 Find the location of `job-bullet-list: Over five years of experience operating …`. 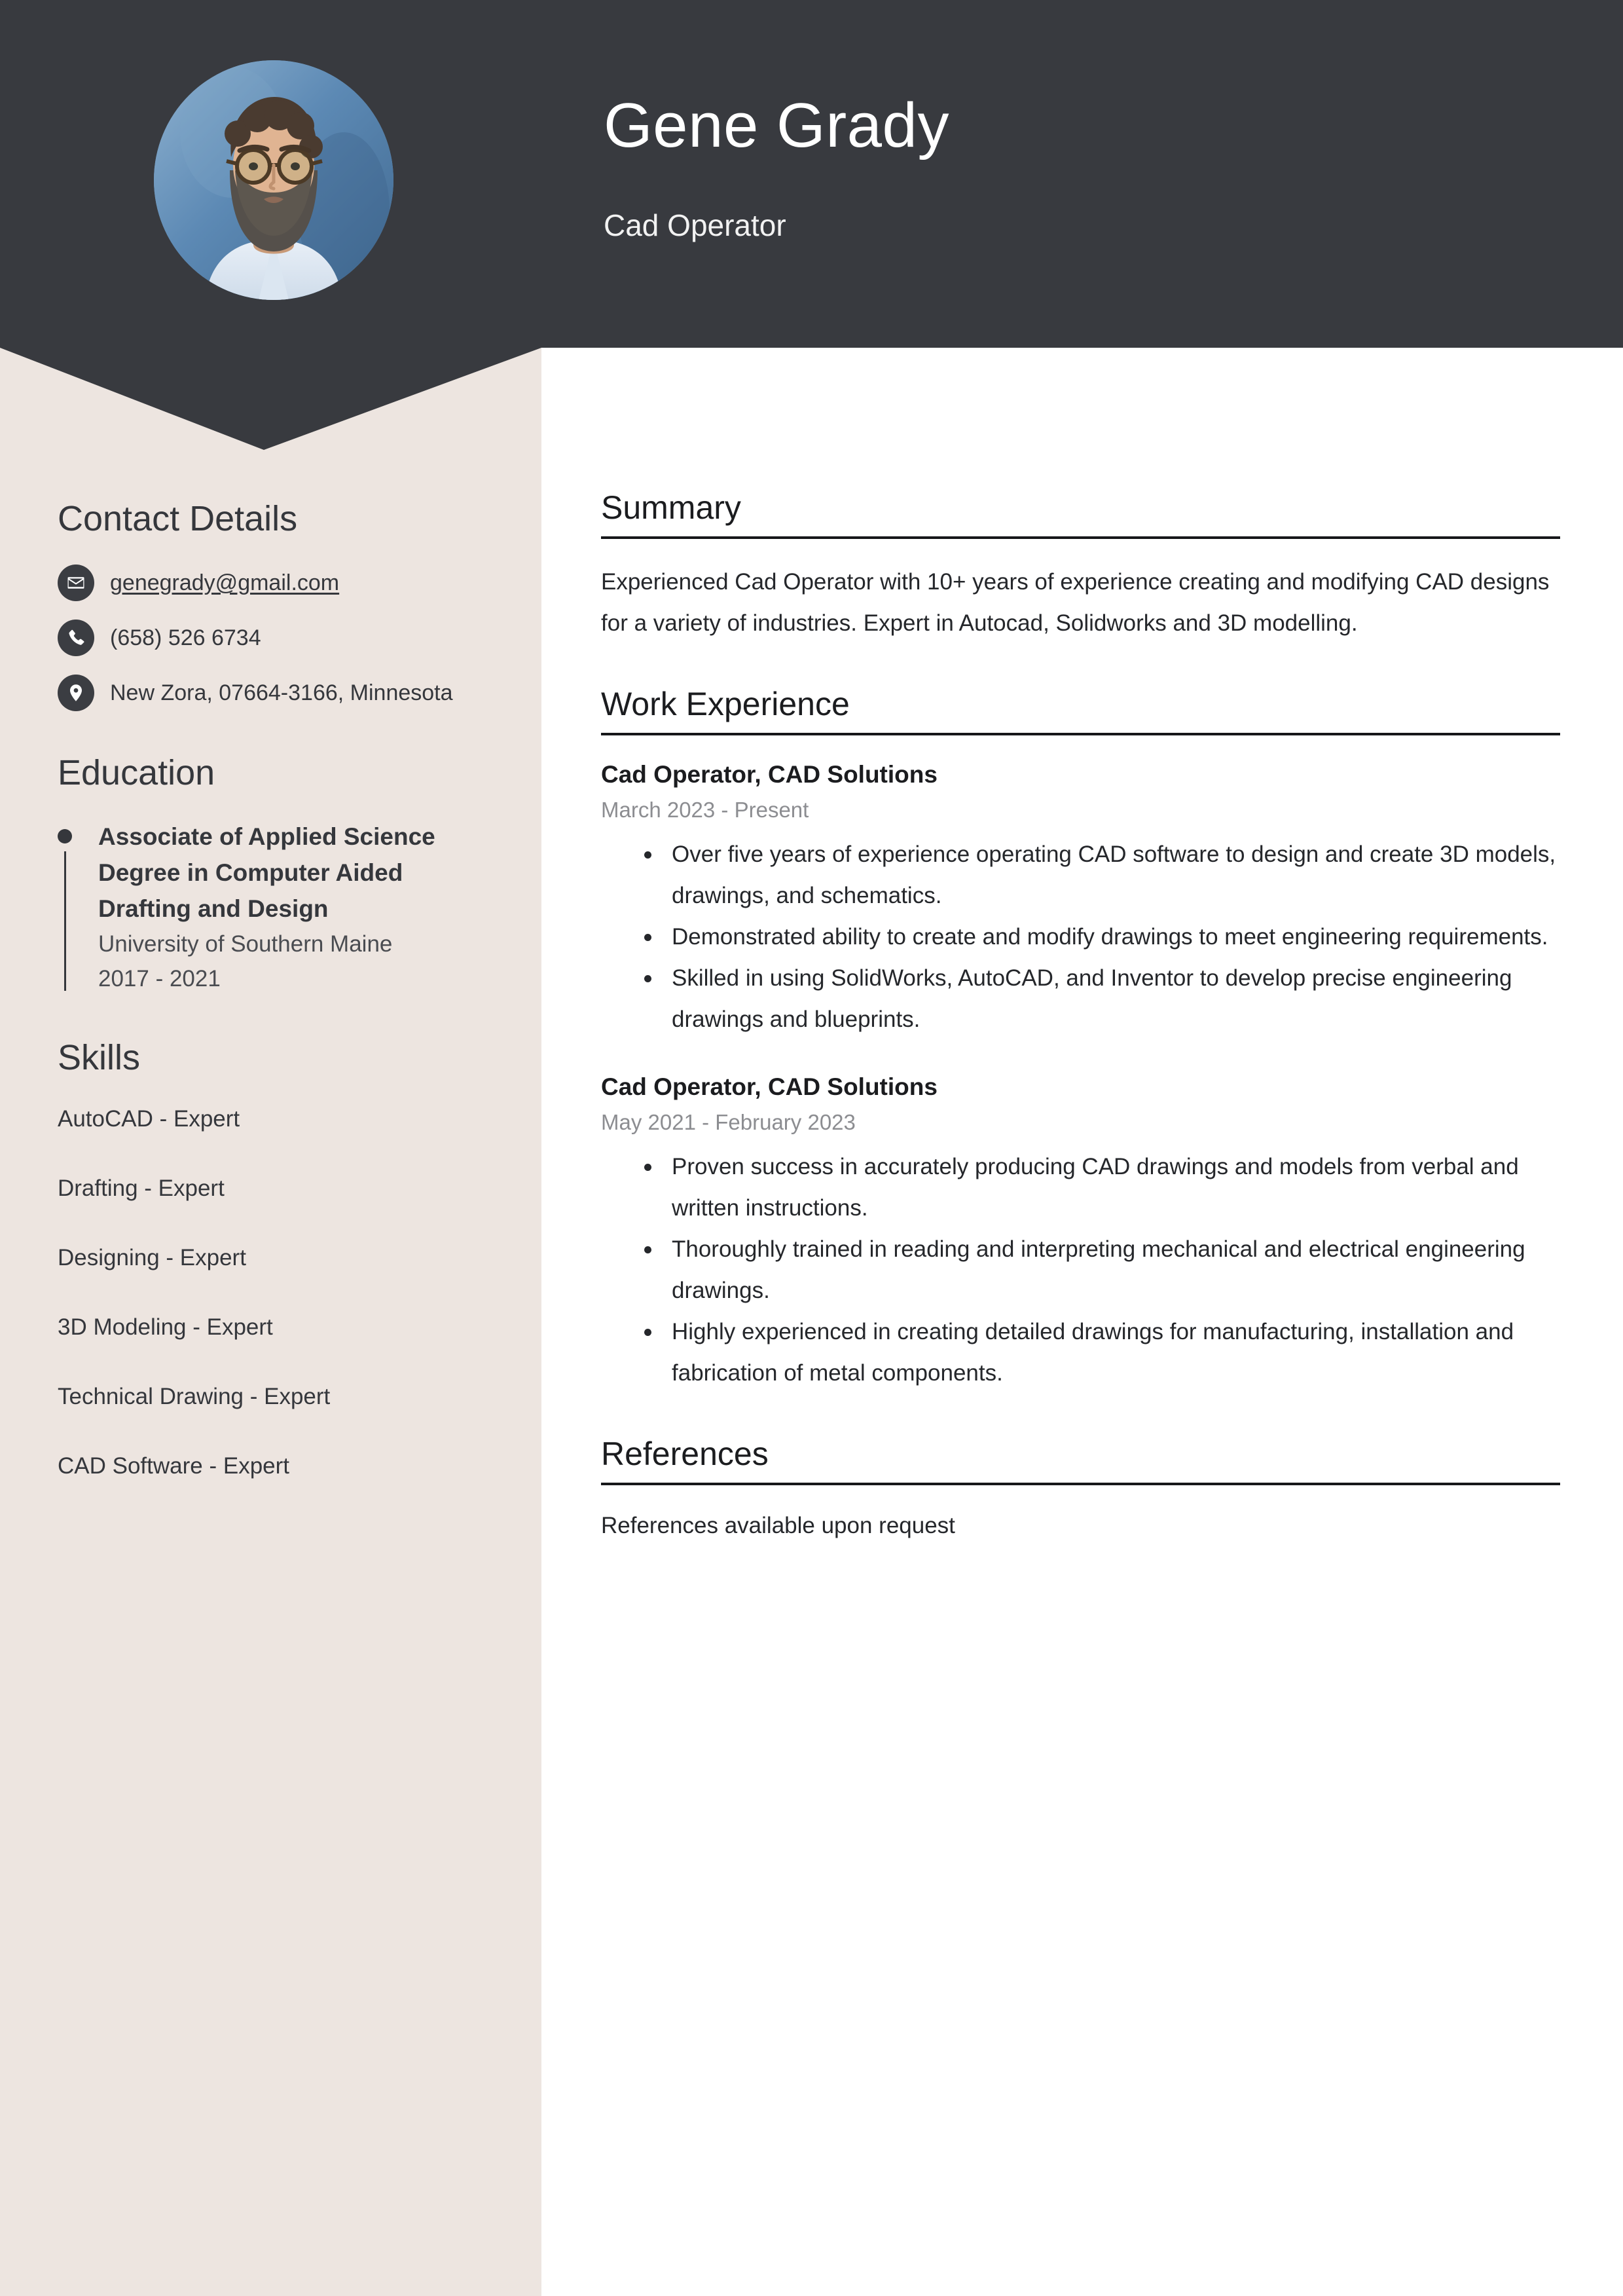

job-bullet-list: Over five years of experience operating … is located at coordinates (1080, 937).